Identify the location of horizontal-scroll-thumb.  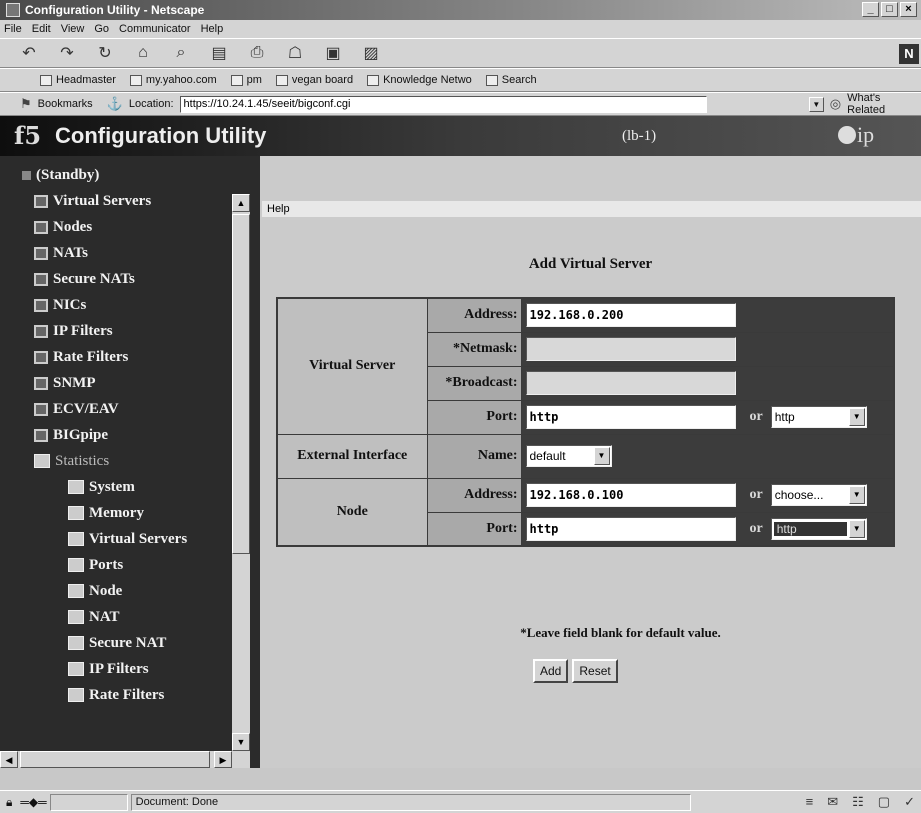
(115, 759).